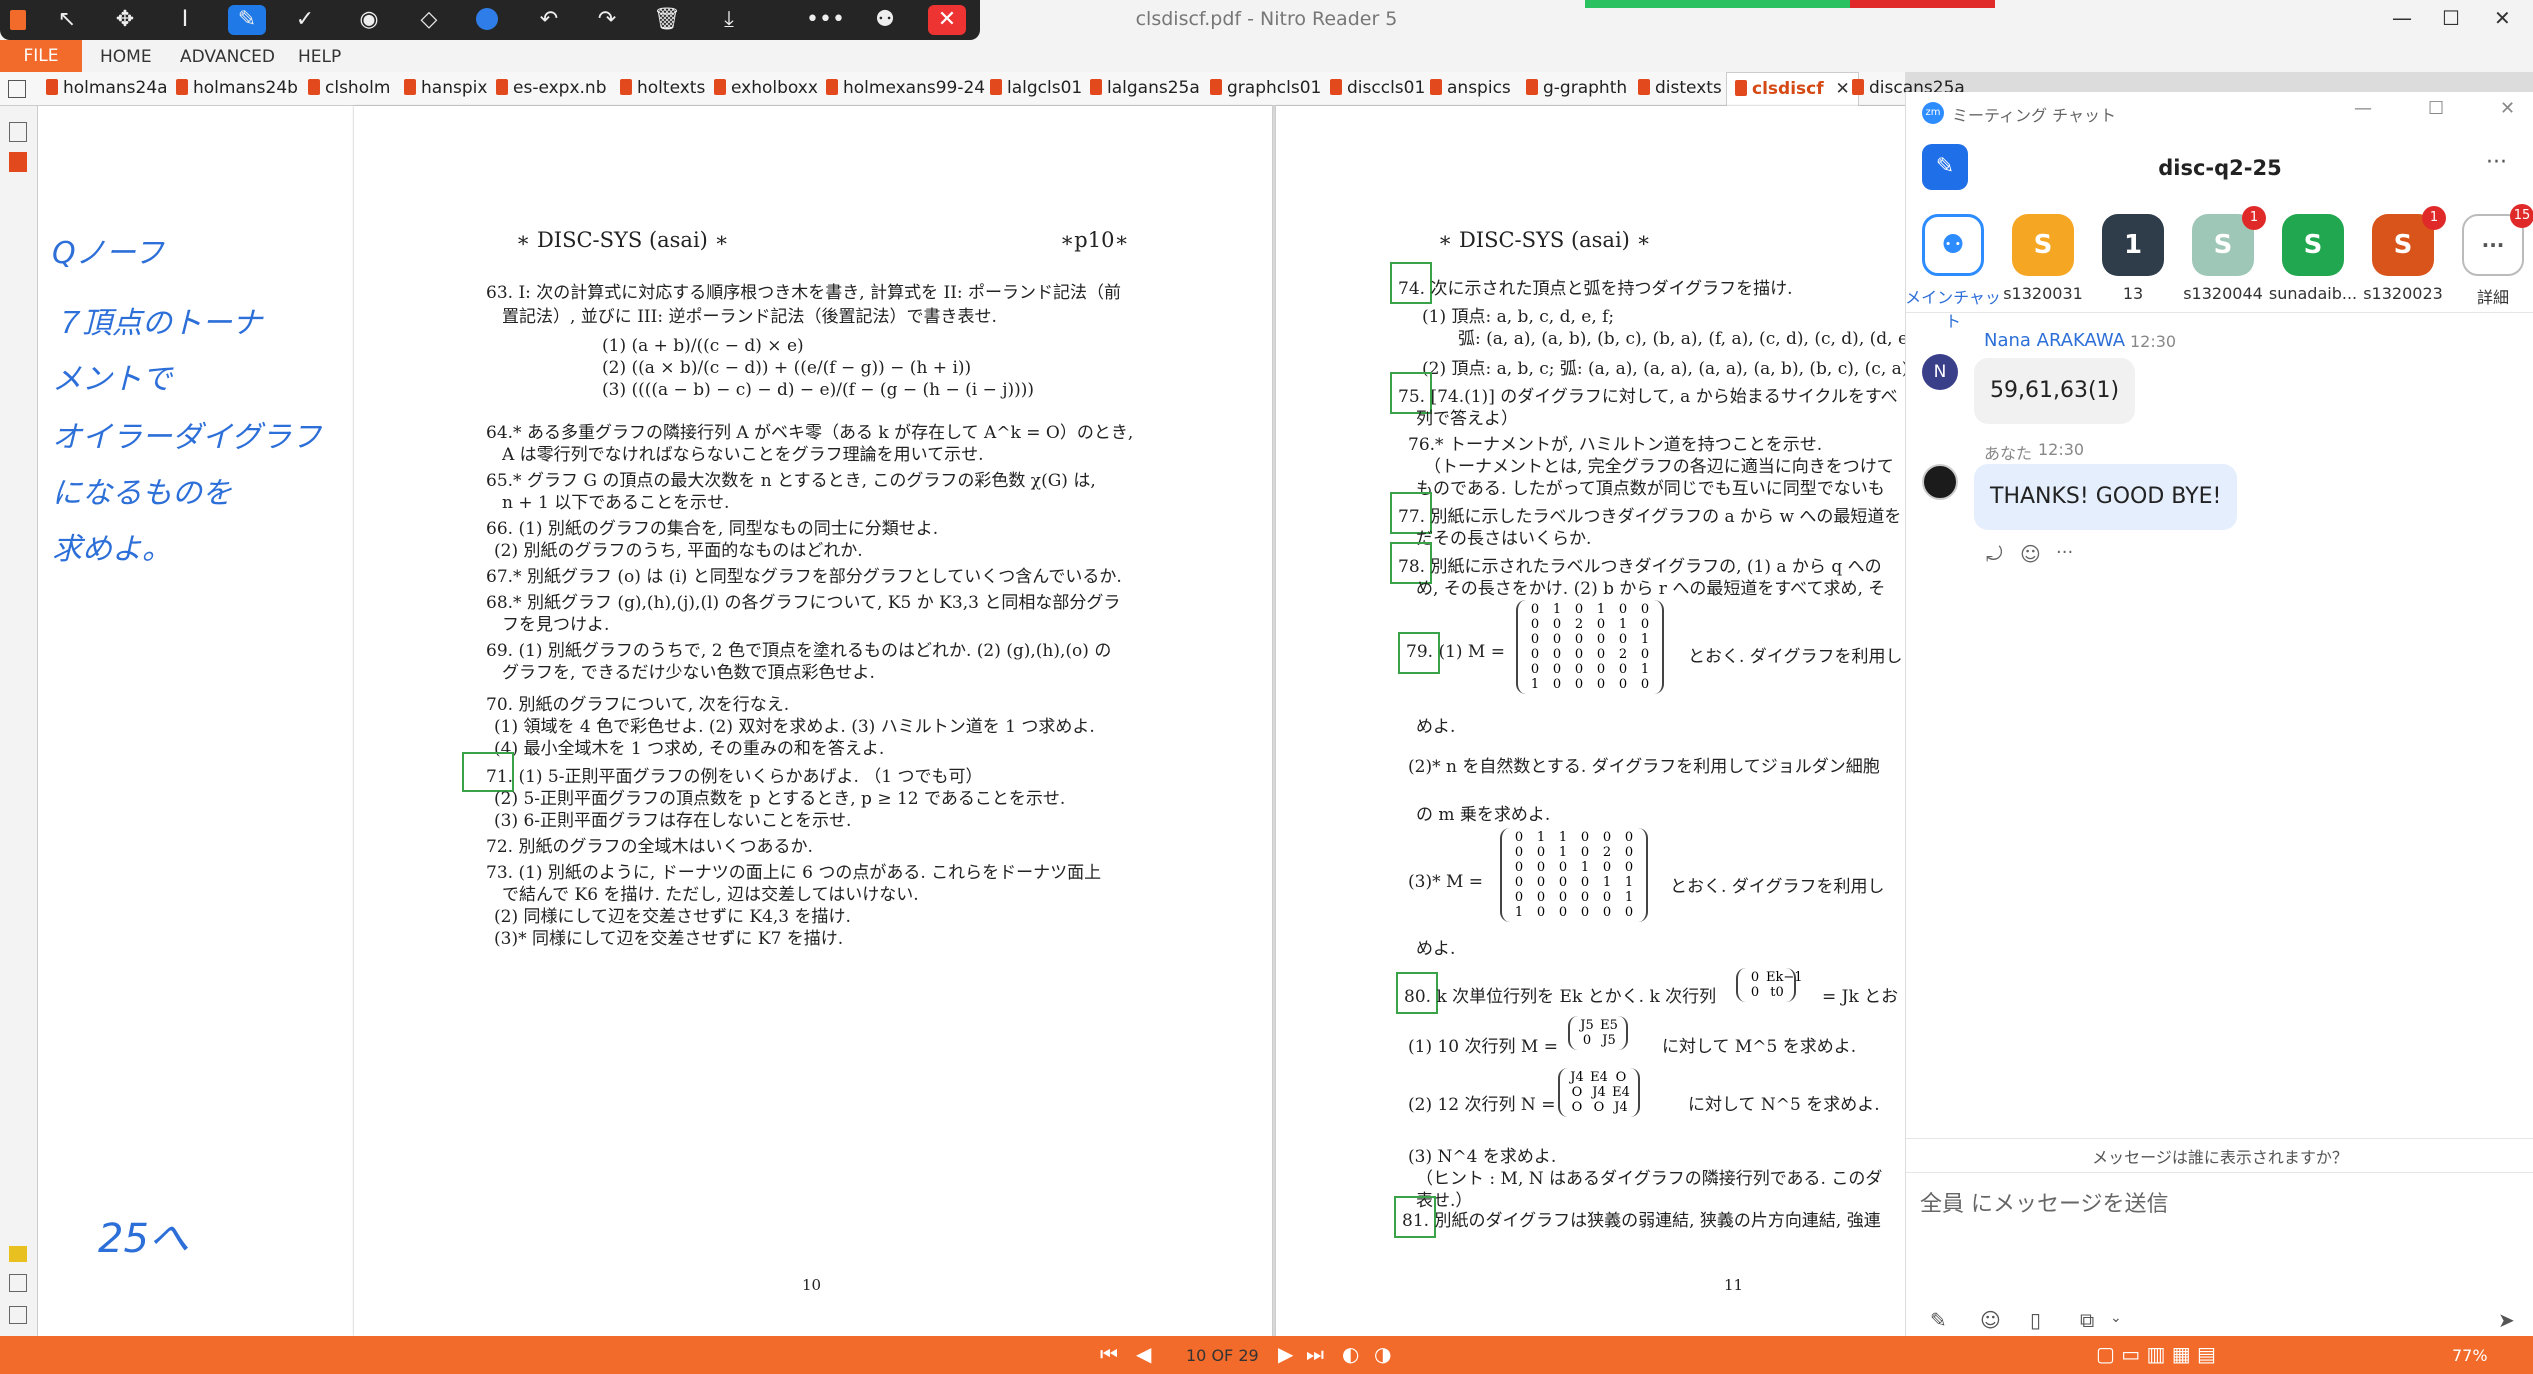  I want to click on advanced-menu: ADVANCED, so click(227, 57).